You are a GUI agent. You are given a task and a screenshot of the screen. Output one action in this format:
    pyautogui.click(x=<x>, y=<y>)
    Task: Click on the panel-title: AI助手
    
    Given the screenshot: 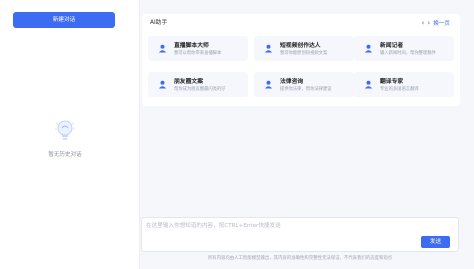 What is the action you would take?
    pyautogui.click(x=159, y=23)
    